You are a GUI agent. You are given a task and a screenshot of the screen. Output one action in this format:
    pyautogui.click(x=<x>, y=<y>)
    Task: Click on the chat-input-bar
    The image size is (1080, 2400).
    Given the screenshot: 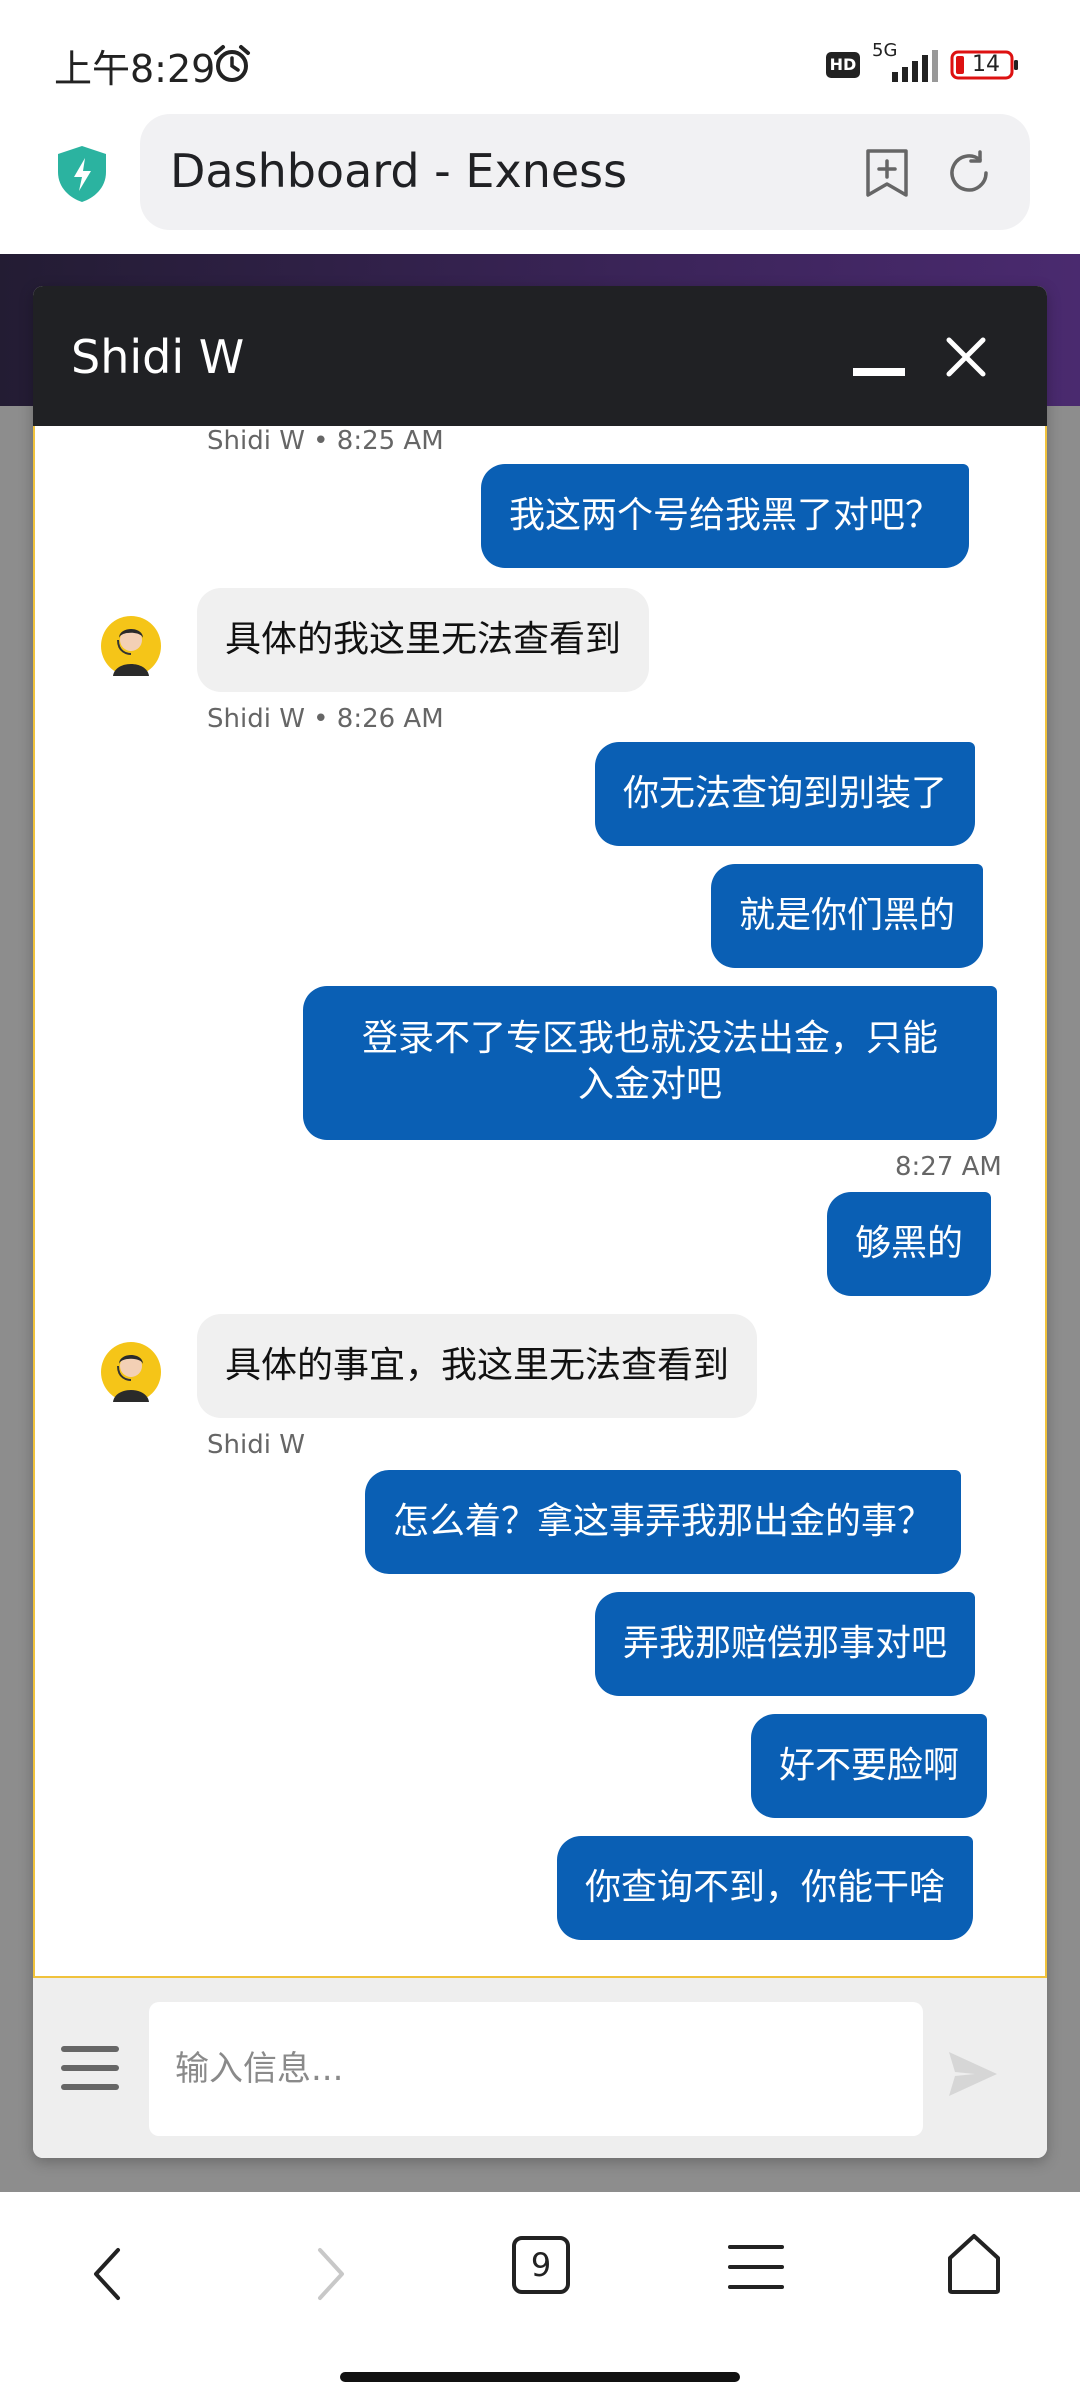 What is the action you would take?
    pyautogui.click(x=540, y=2068)
    